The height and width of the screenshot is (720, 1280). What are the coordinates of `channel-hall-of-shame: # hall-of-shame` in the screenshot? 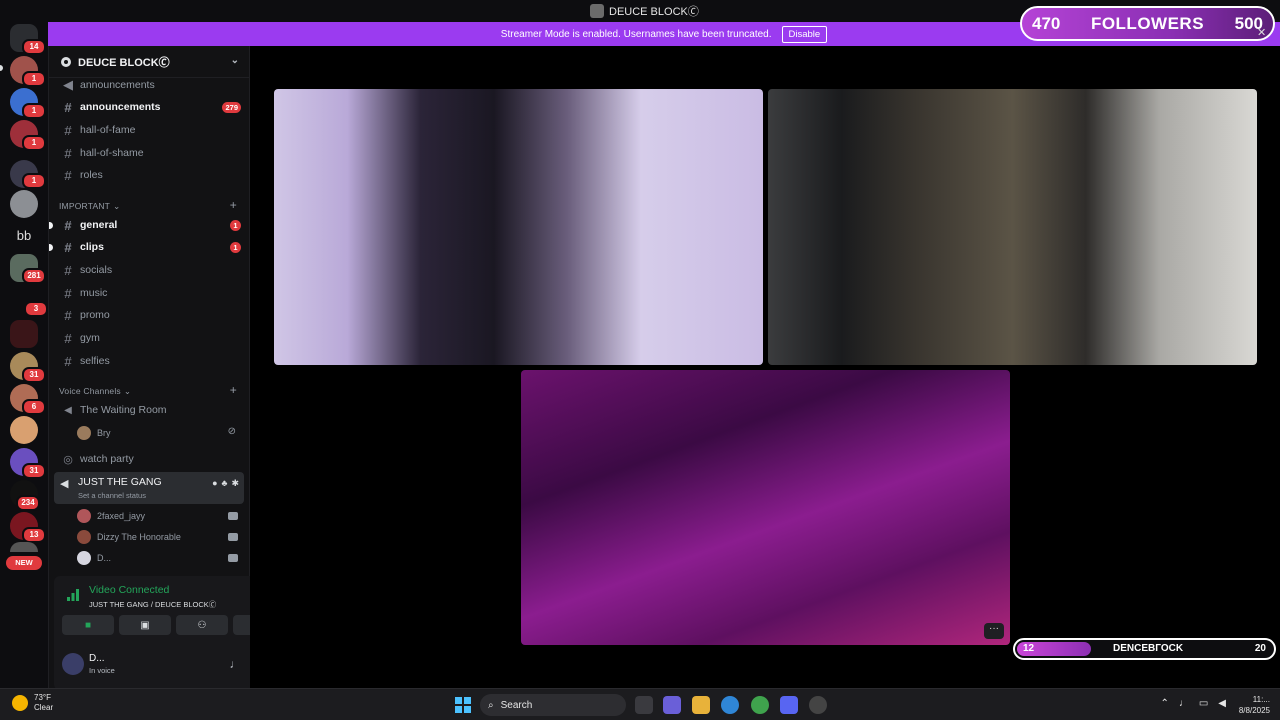 It's located at (151, 153).